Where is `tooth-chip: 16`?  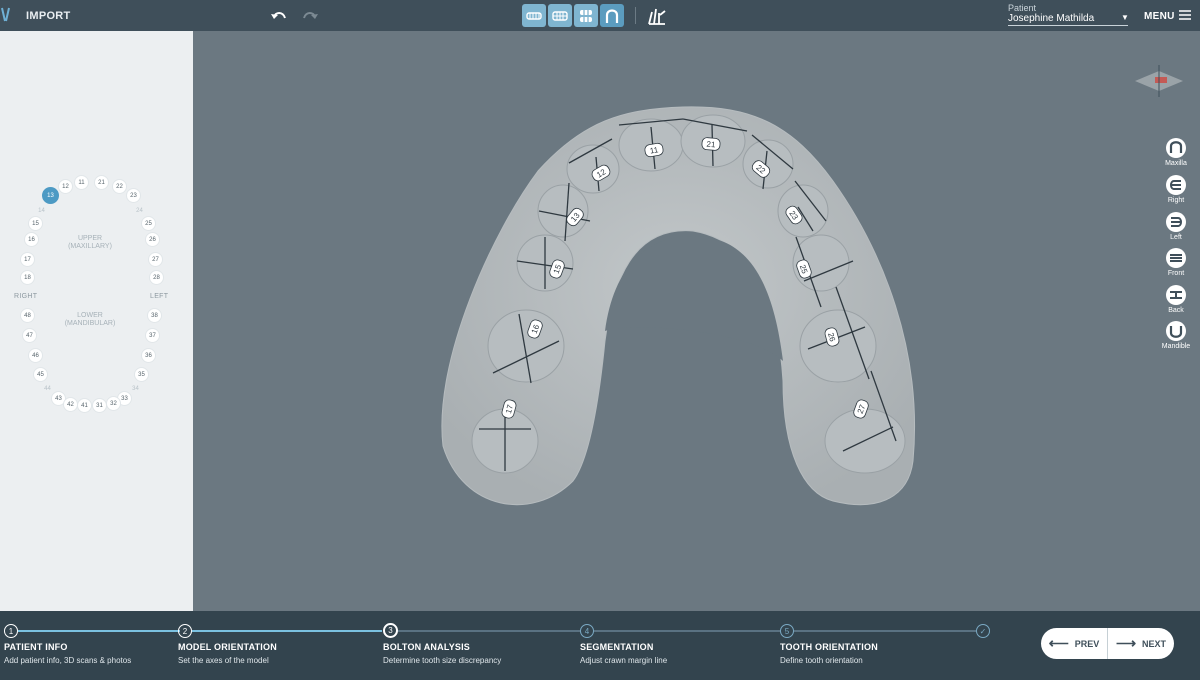 tooth-chip: 16 is located at coordinates (31, 239).